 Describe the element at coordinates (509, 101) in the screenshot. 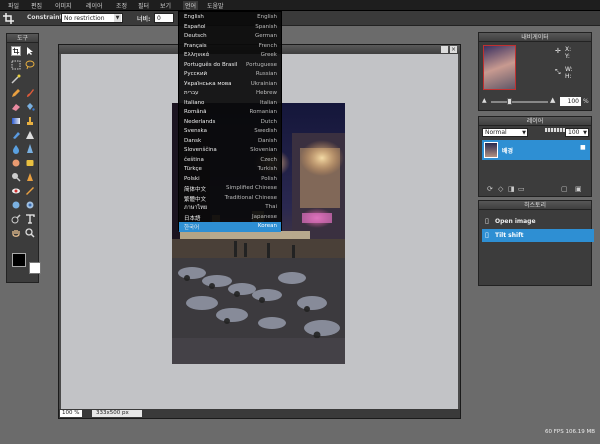

I see `zoom-slider-handle` at that location.